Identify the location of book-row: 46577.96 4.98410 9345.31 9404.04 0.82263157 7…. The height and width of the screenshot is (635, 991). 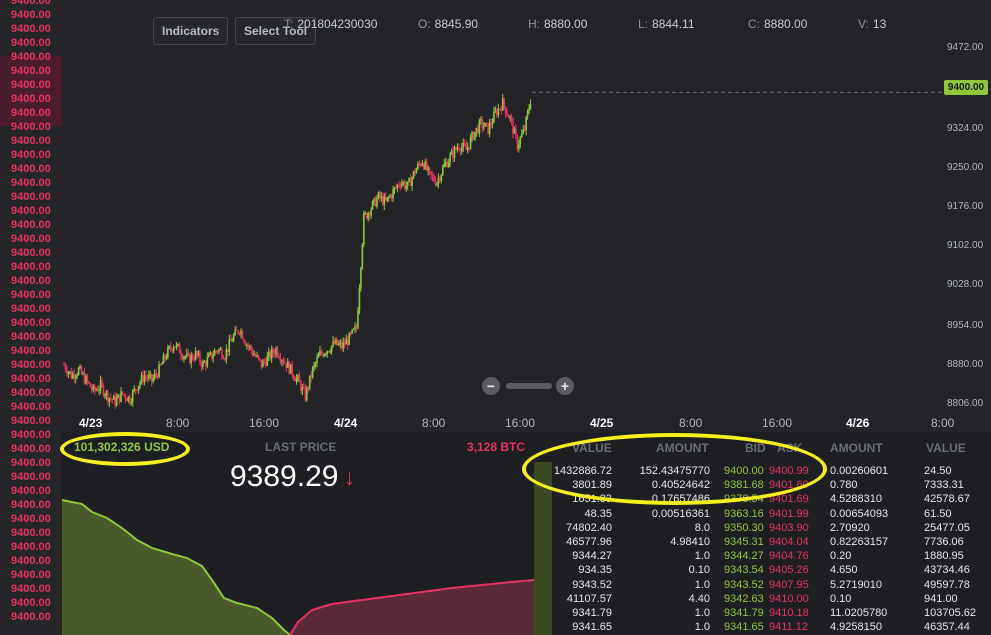
(762, 542).